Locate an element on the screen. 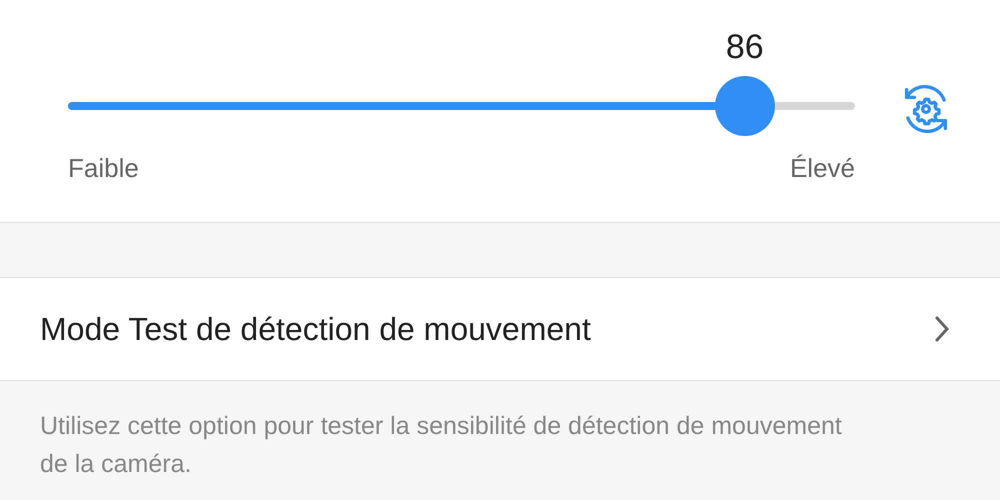  chevron-right-icon is located at coordinates (942, 329).